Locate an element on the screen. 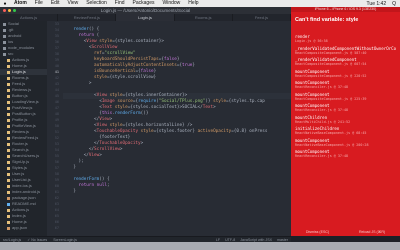  close-window-icon is located at coordinates (4, 10).